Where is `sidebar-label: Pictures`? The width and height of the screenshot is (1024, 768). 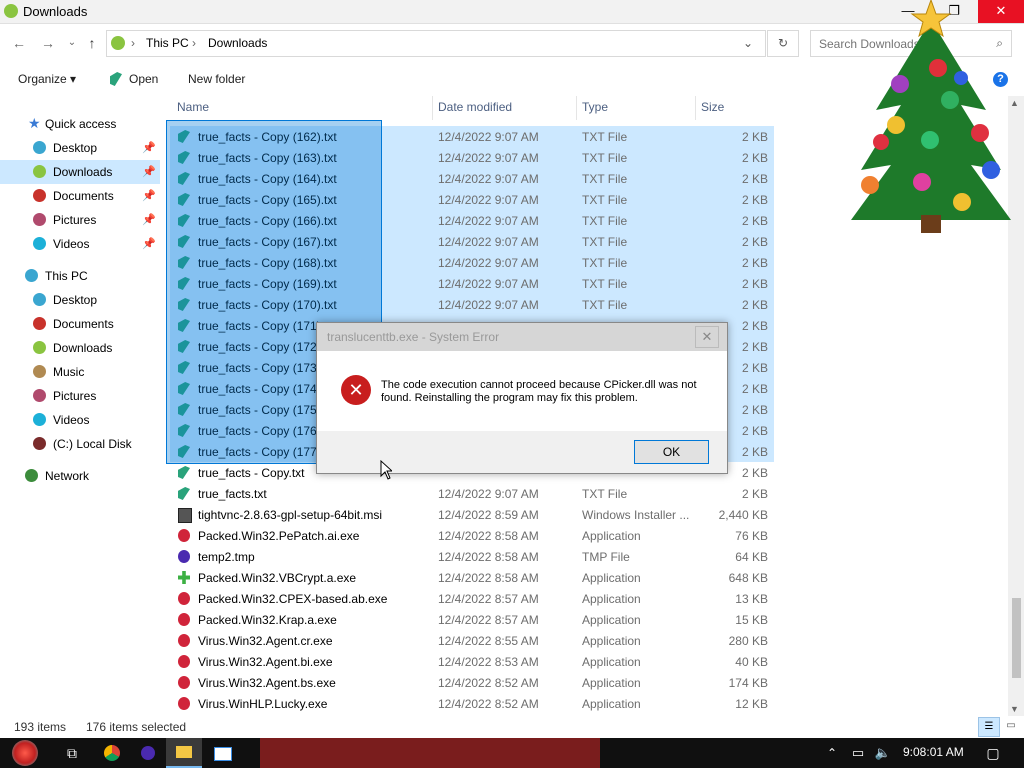 sidebar-label: Pictures is located at coordinates (75, 220).